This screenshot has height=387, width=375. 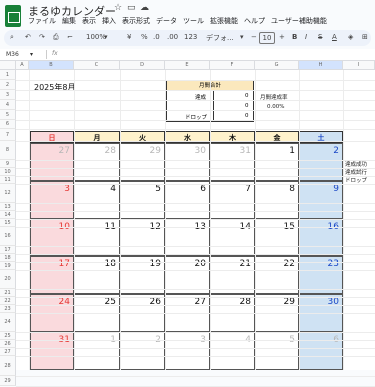 What do you see at coordinates (89, 21) in the screenshot?
I see `menu-view: 表示` at bounding box center [89, 21].